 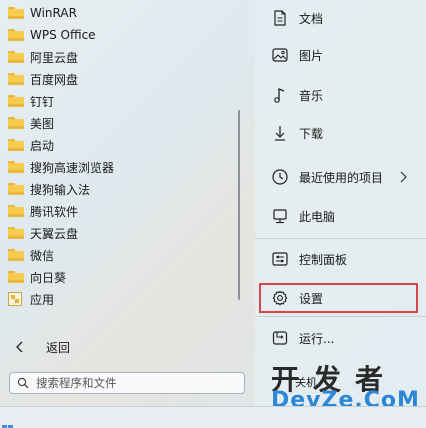 What do you see at coordinates (120, 277) in the screenshot?
I see `list-item: 向日葵` at bounding box center [120, 277].